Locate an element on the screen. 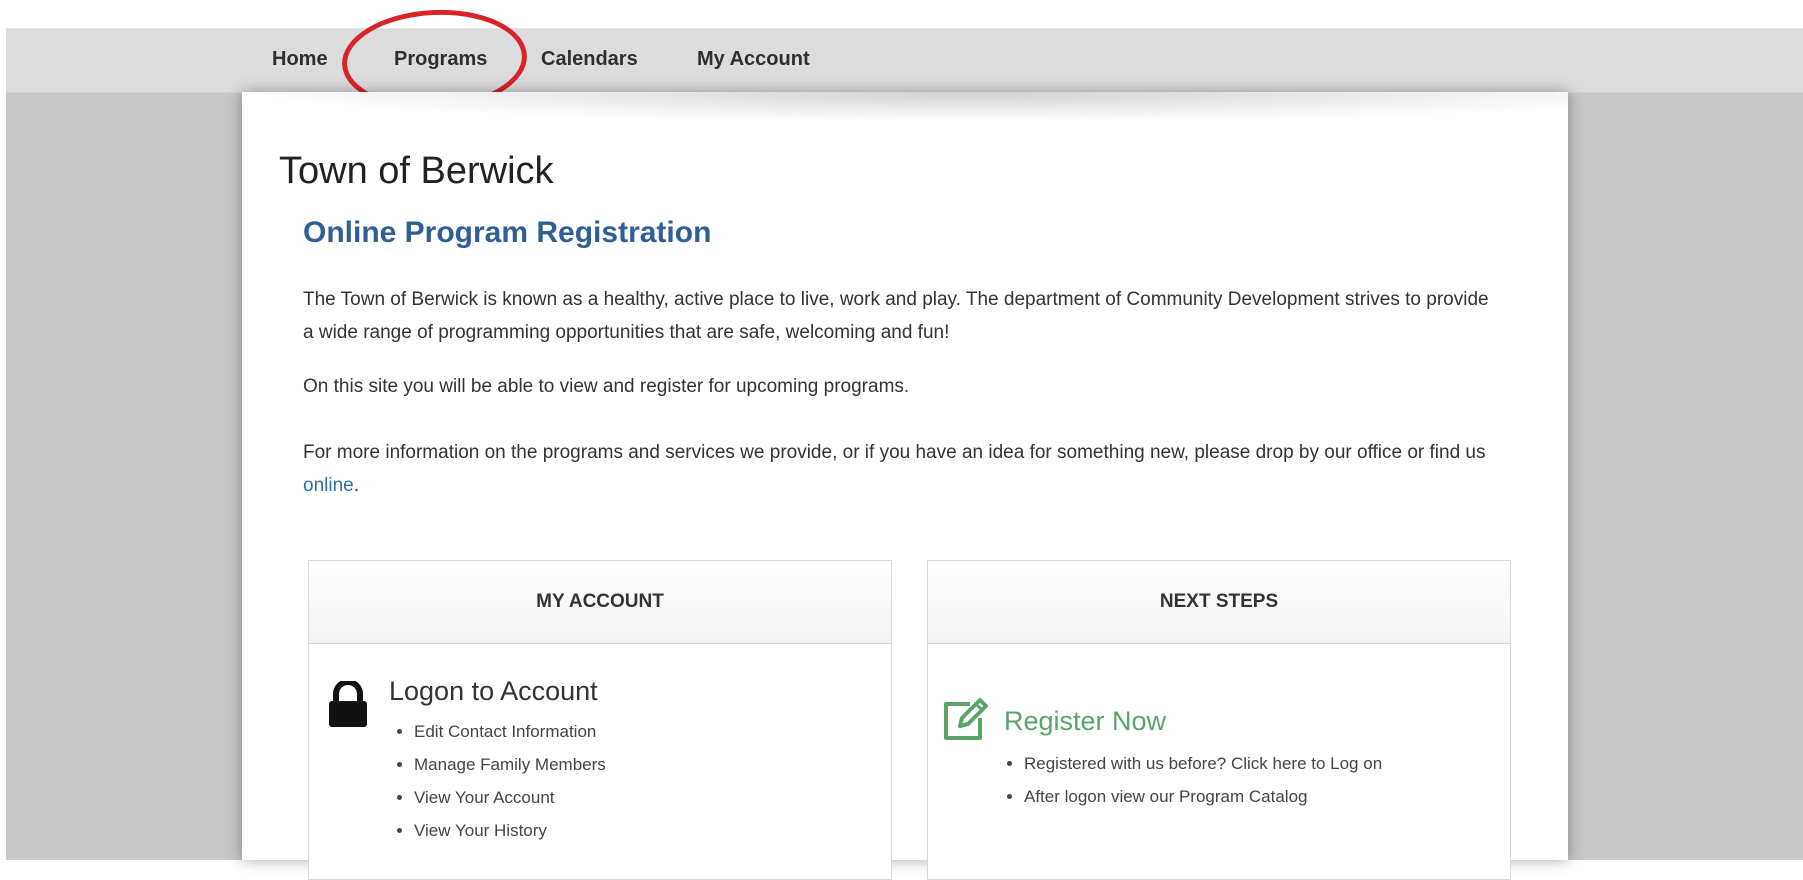  edit-icon is located at coordinates (966, 719).